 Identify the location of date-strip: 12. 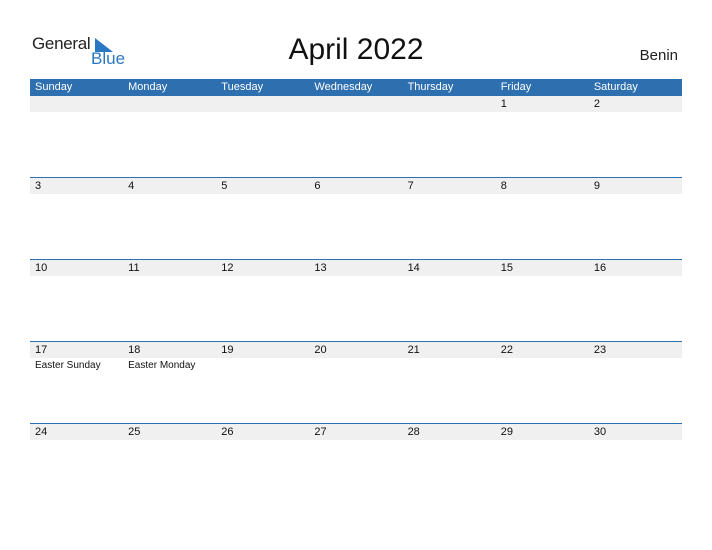
(356, 104).